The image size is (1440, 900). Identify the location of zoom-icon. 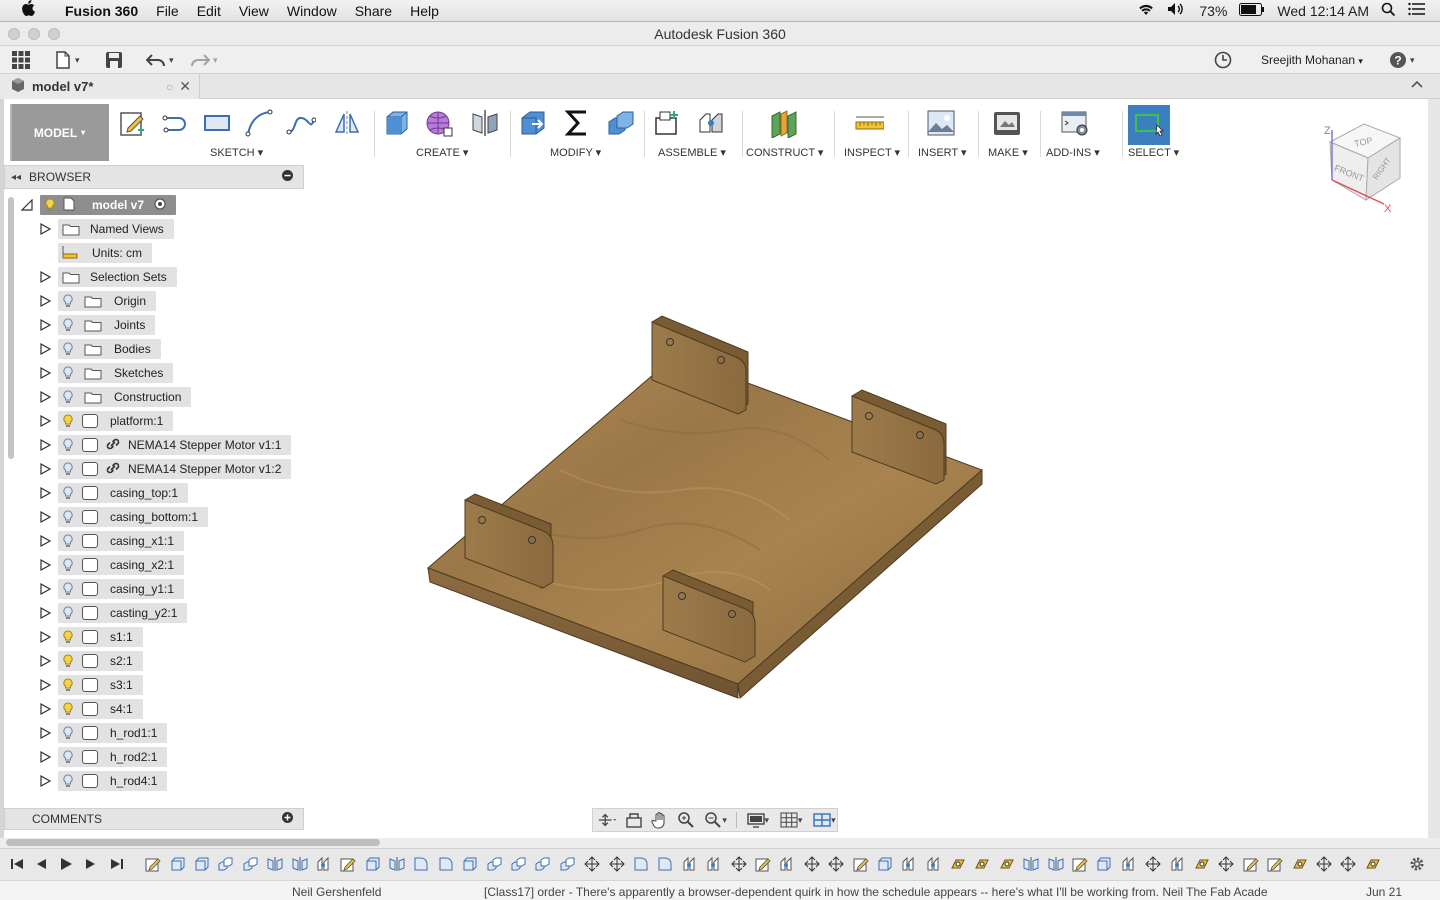
(686, 820).